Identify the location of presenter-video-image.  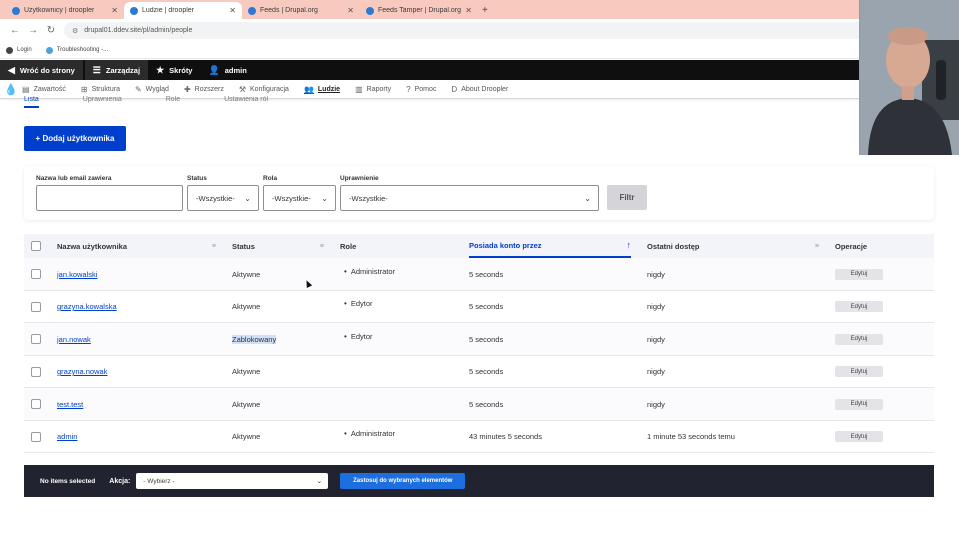
(909, 77).